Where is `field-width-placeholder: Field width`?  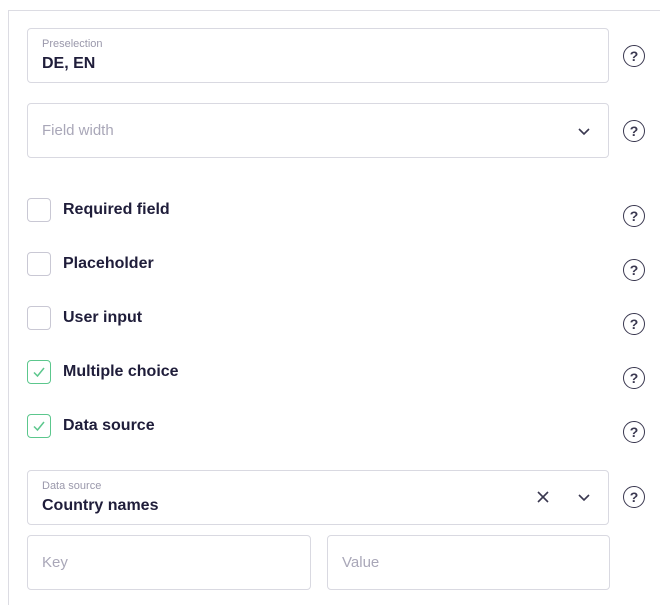 field-width-placeholder: Field width is located at coordinates (78, 130).